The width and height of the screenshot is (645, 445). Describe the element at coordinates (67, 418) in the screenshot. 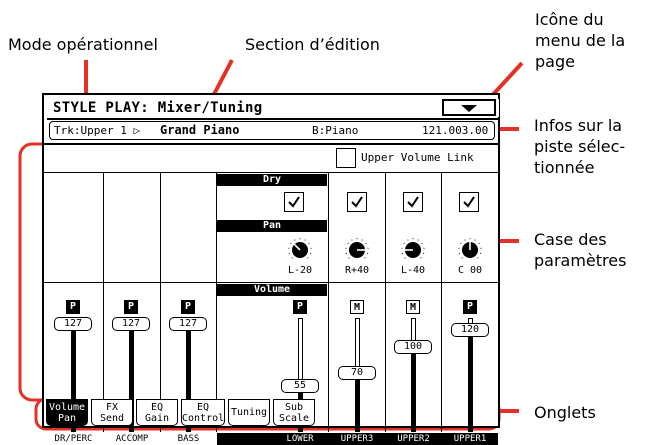

I see `tab-label: Pan` at that location.